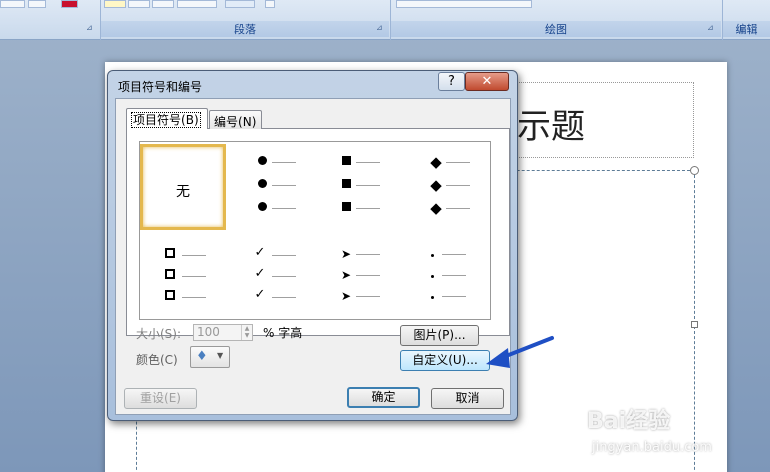 The image size is (770, 472). Describe the element at coordinates (556, 29) in the screenshot. I see `ribbon-group-drawing-label: 绘图` at that location.